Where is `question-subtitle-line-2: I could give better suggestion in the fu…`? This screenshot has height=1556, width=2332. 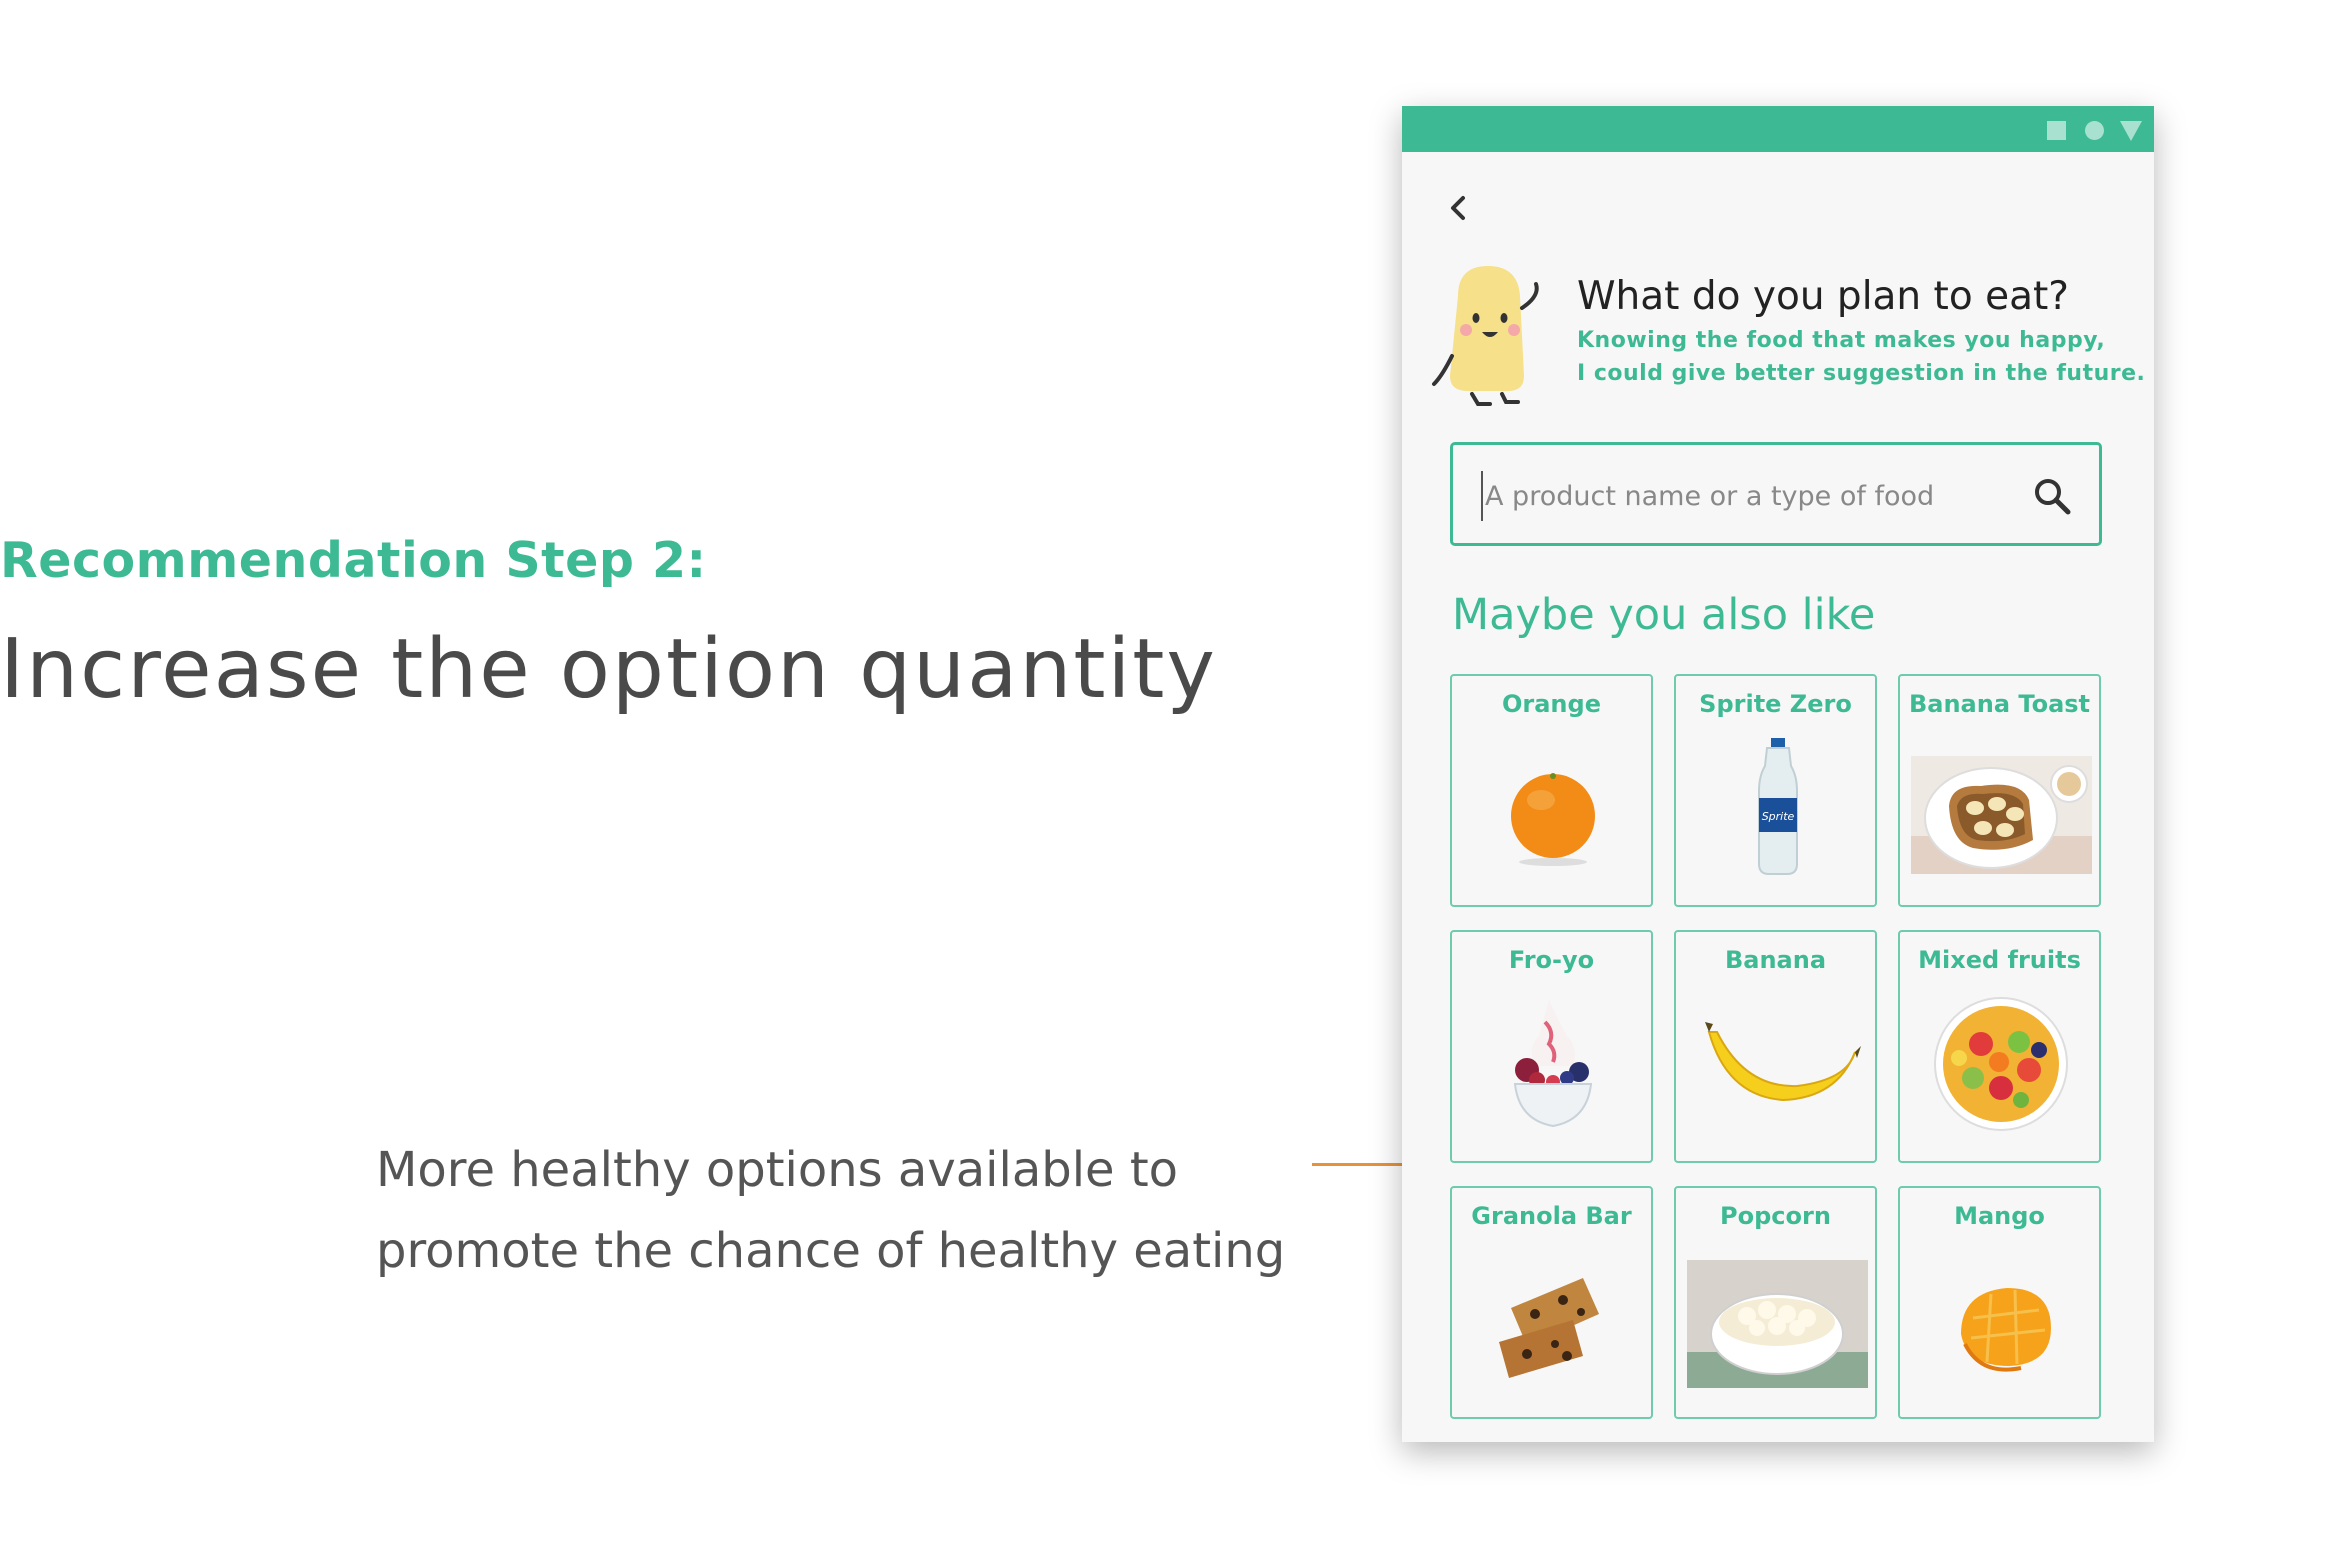 question-subtitle-line-2: I could give better suggestion in the fu… is located at coordinates (1861, 373).